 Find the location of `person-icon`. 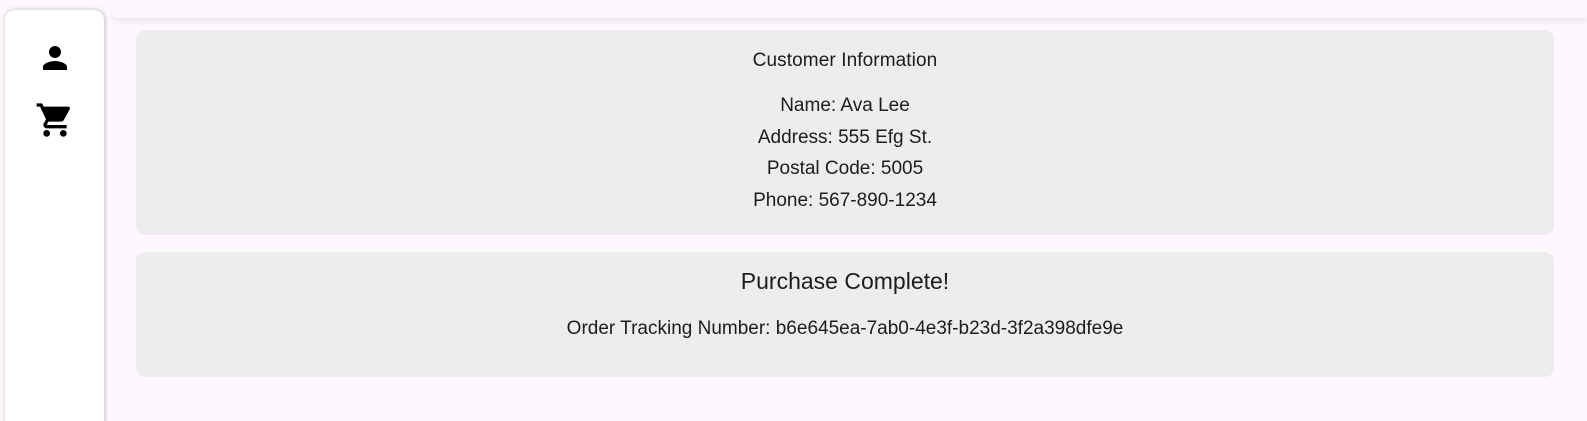

person-icon is located at coordinates (55, 58).